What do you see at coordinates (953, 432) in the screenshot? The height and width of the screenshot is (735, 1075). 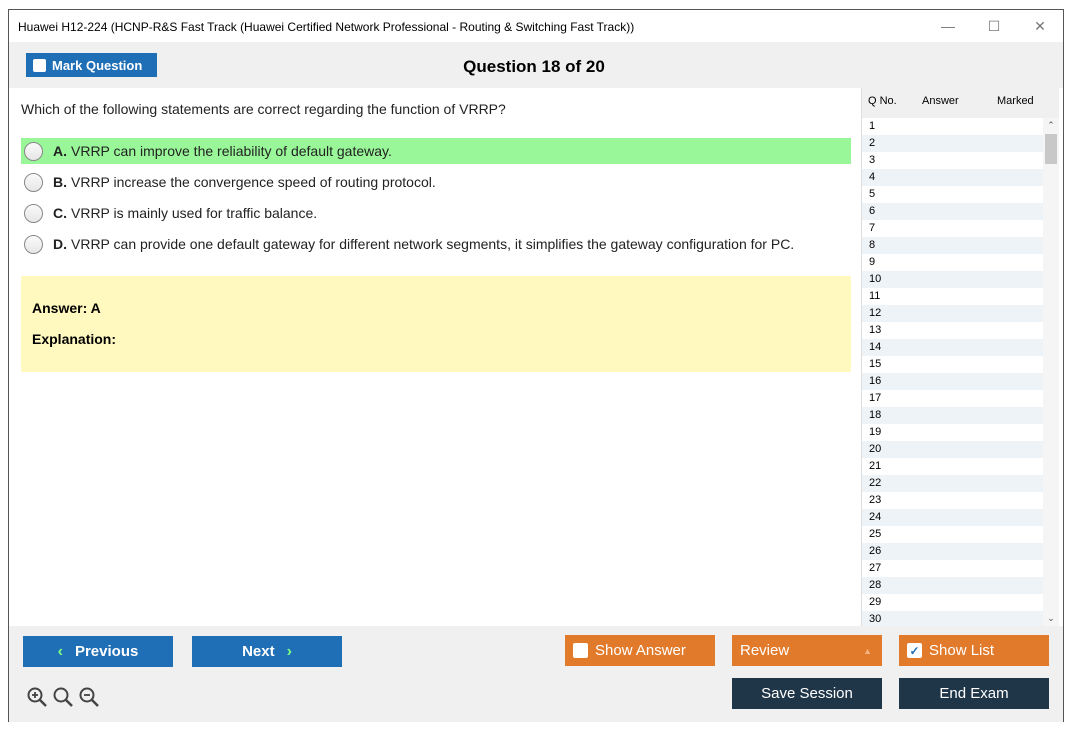 I see `question-list-row: 19` at bounding box center [953, 432].